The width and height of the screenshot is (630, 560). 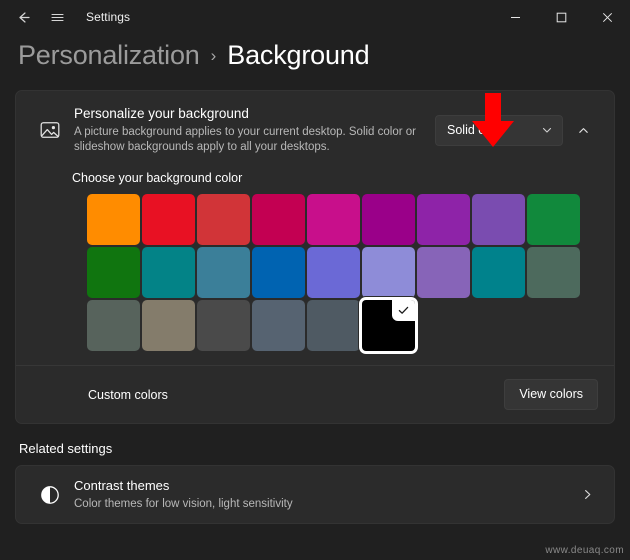 I want to click on color-swatch-dark-gray, so click(x=223, y=325).